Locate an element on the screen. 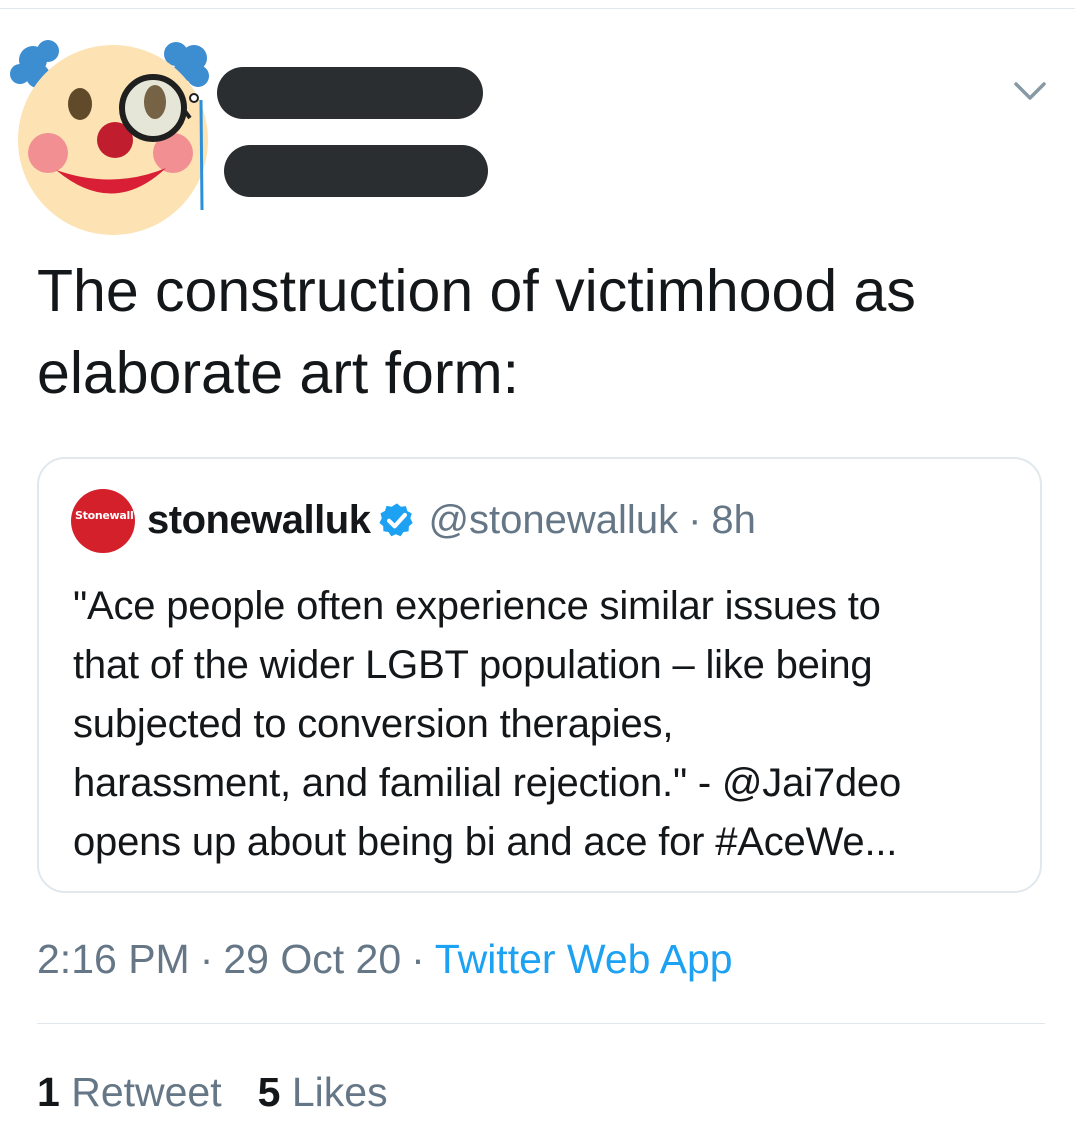  quoted-header: stonewalluk @stonewalluk · 8h is located at coordinates (451, 520).